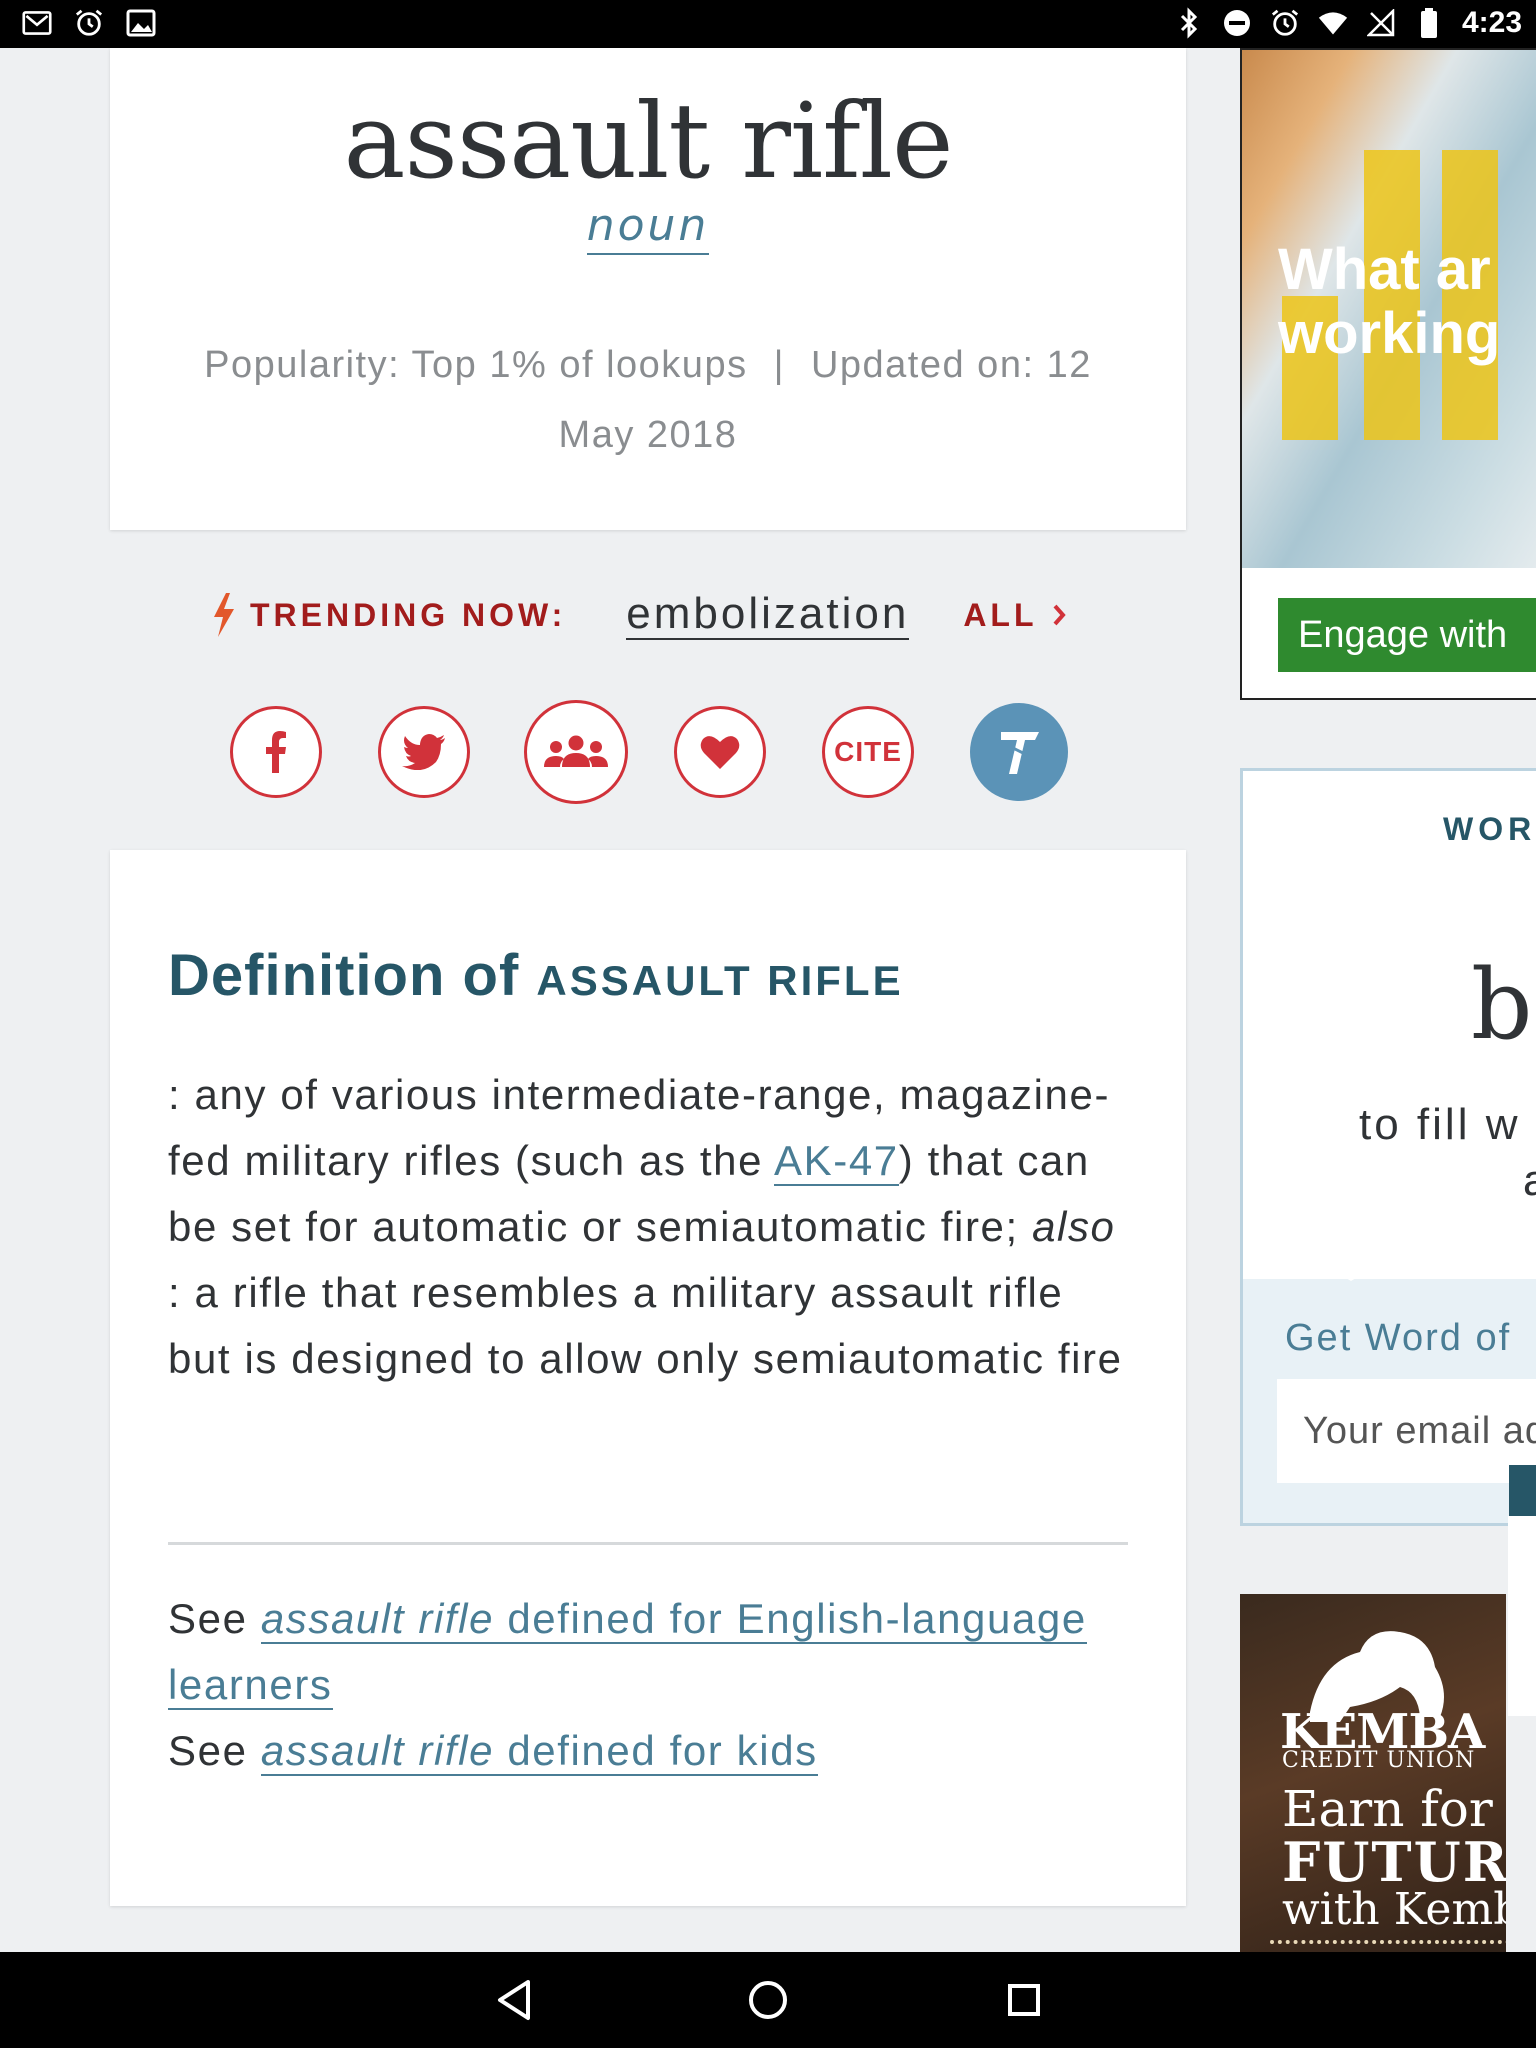 The height and width of the screenshot is (2048, 1536). What do you see at coordinates (408, 614) in the screenshot?
I see `trending-label: TRENDING NOW:` at bounding box center [408, 614].